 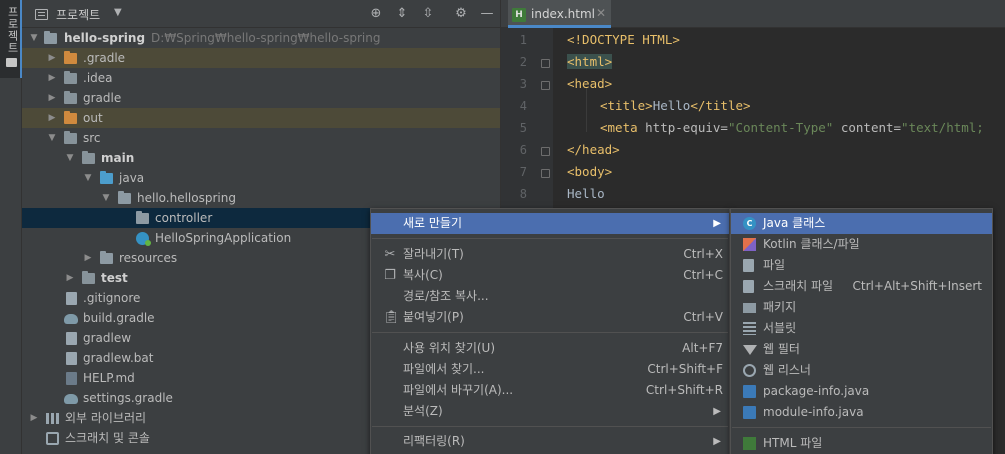 What do you see at coordinates (523, 40) in the screenshot?
I see `line-number: 1` at bounding box center [523, 40].